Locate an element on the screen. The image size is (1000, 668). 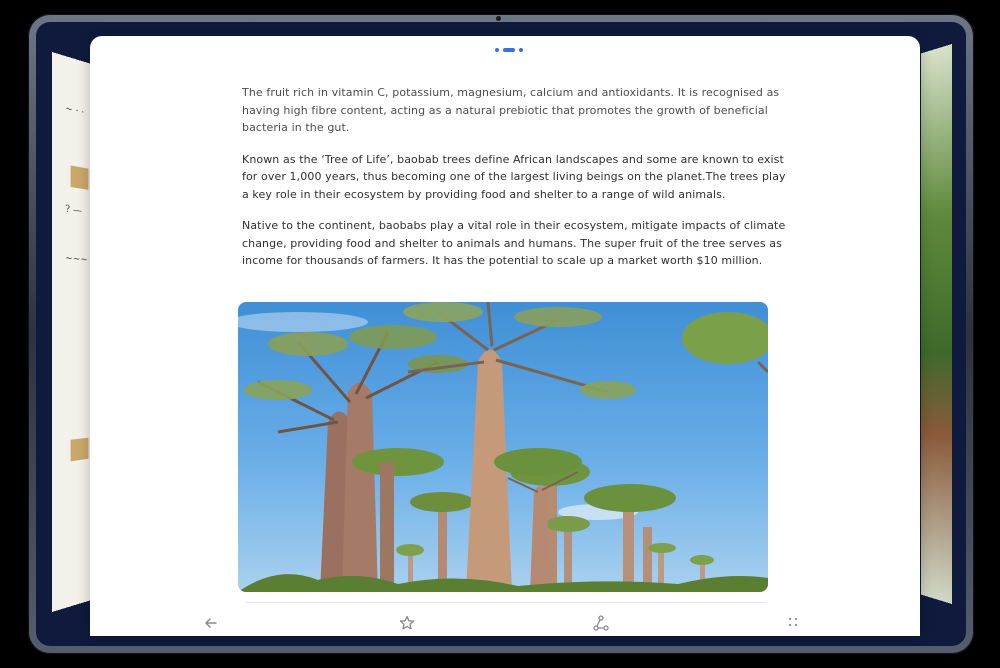
share-icon is located at coordinates (601, 623).